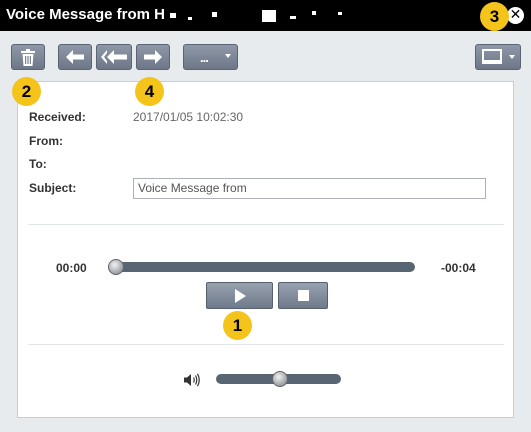 This screenshot has height=432, width=531. Describe the element at coordinates (46, 141) in the screenshot. I see `from-label: From:` at that location.